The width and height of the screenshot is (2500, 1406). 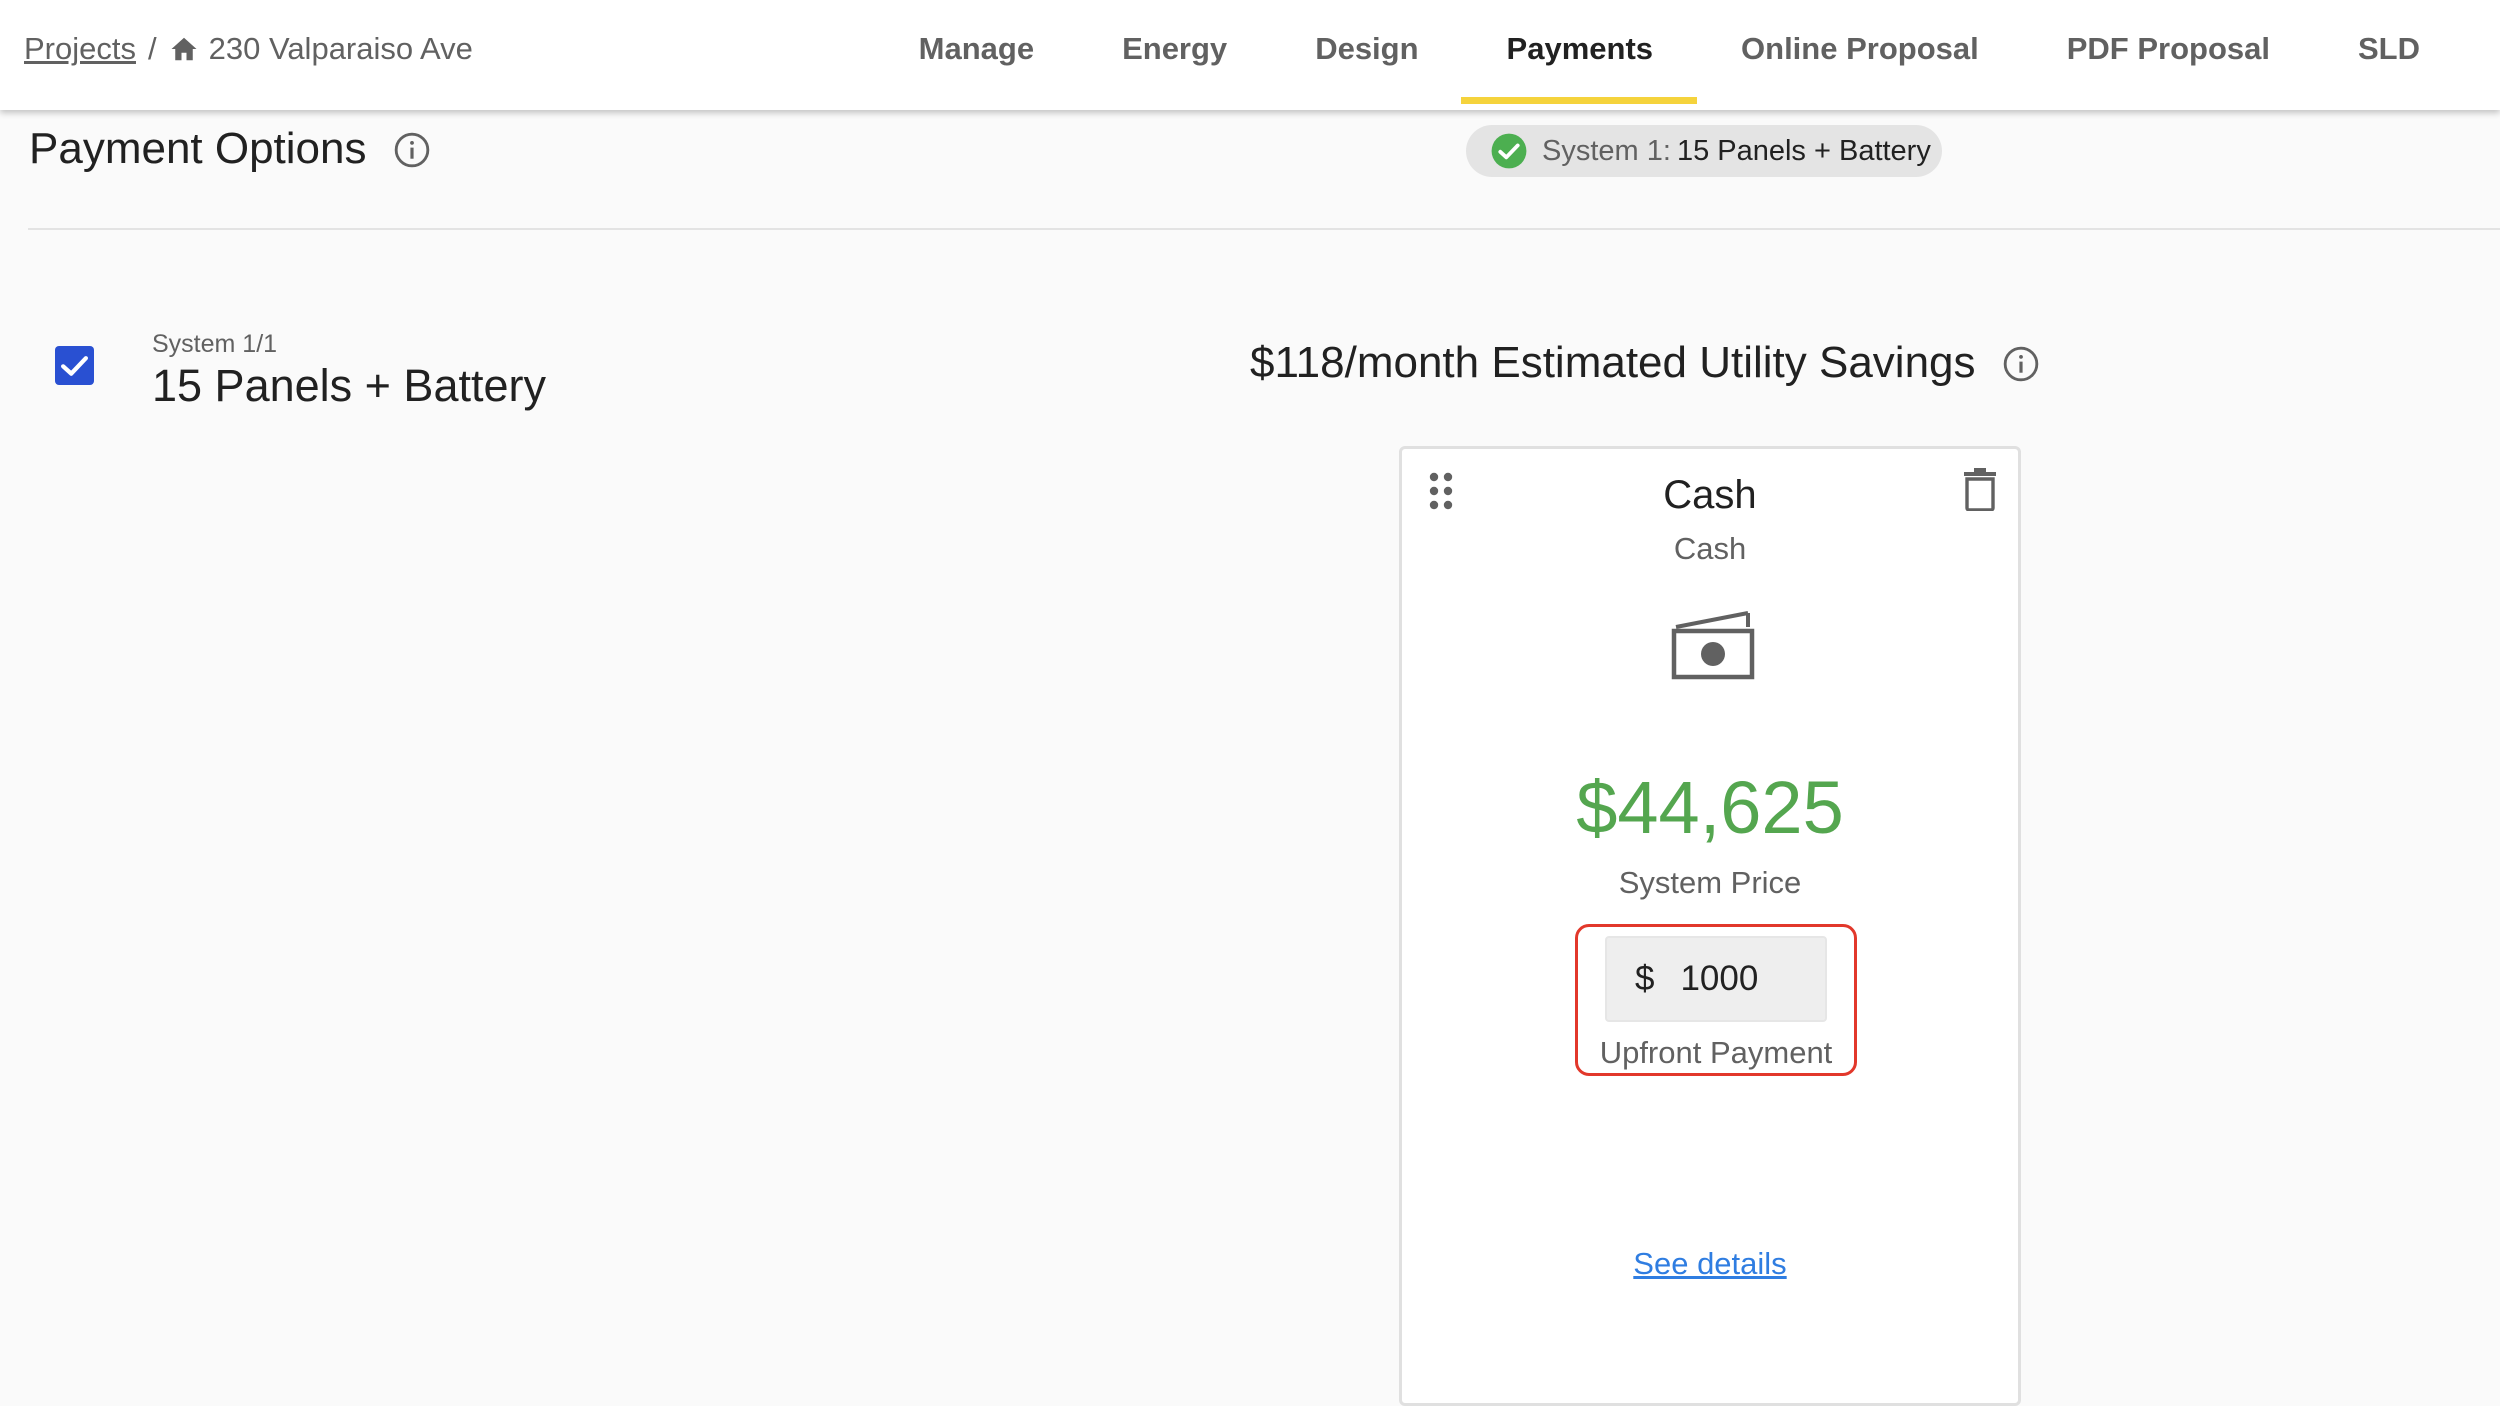 I want to click on check-circle-icon, so click(x=1509, y=151).